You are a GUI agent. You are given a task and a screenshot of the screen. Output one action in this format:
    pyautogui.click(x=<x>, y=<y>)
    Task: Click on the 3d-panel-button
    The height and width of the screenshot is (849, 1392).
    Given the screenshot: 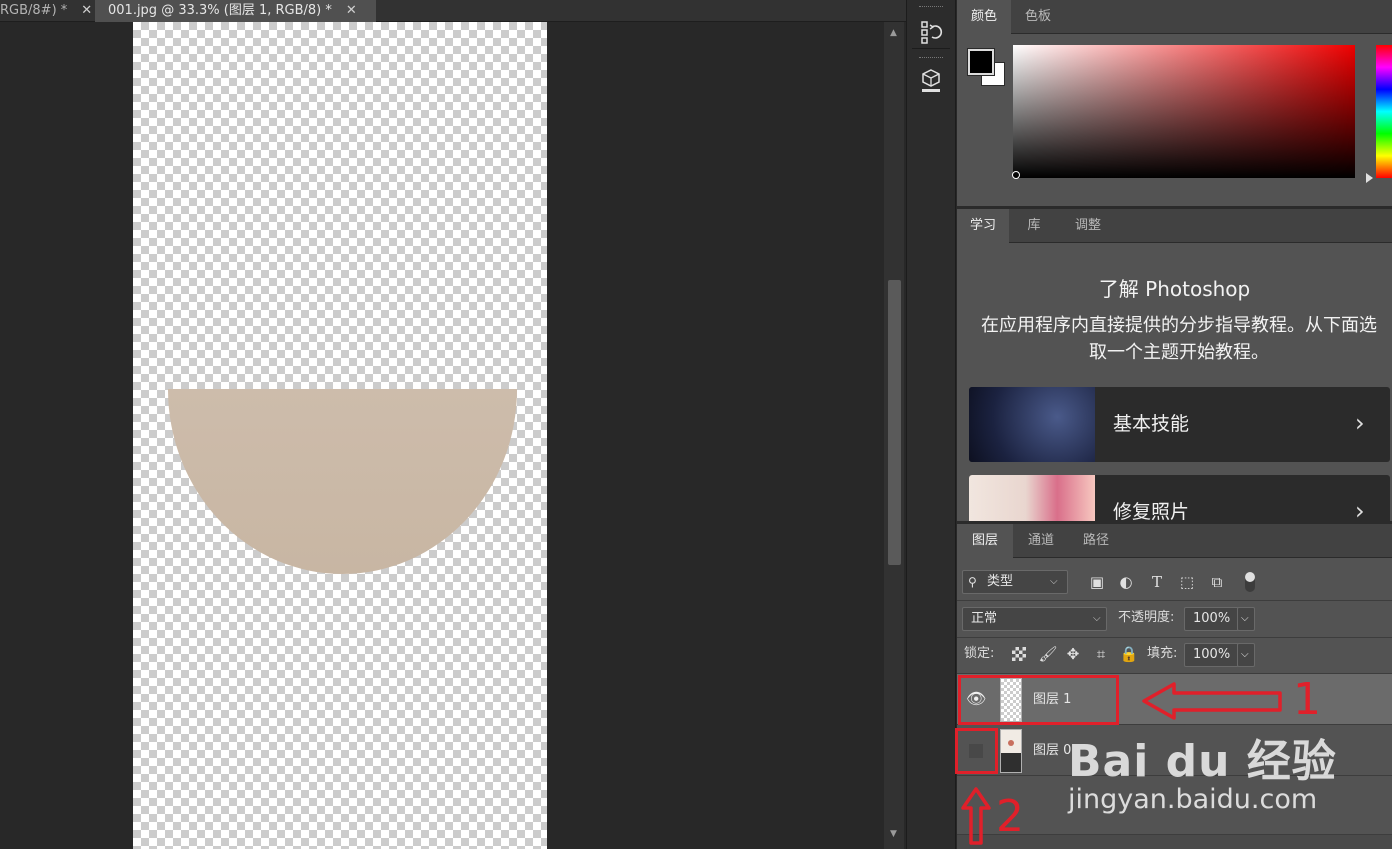 What is the action you would take?
    pyautogui.click(x=931, y=82)
    